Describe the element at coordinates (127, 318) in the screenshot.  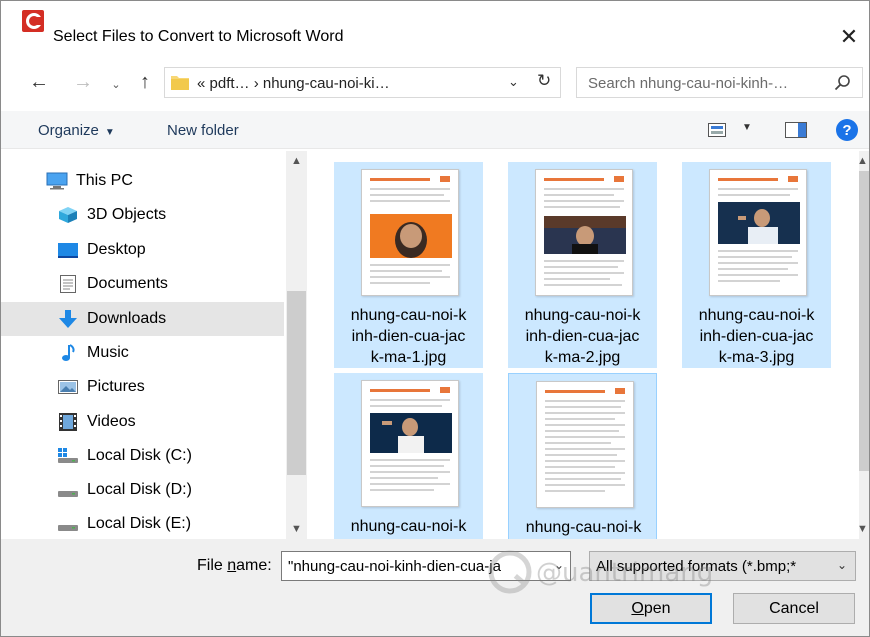
I see `sidebar-item-label: Downloads` at that location.